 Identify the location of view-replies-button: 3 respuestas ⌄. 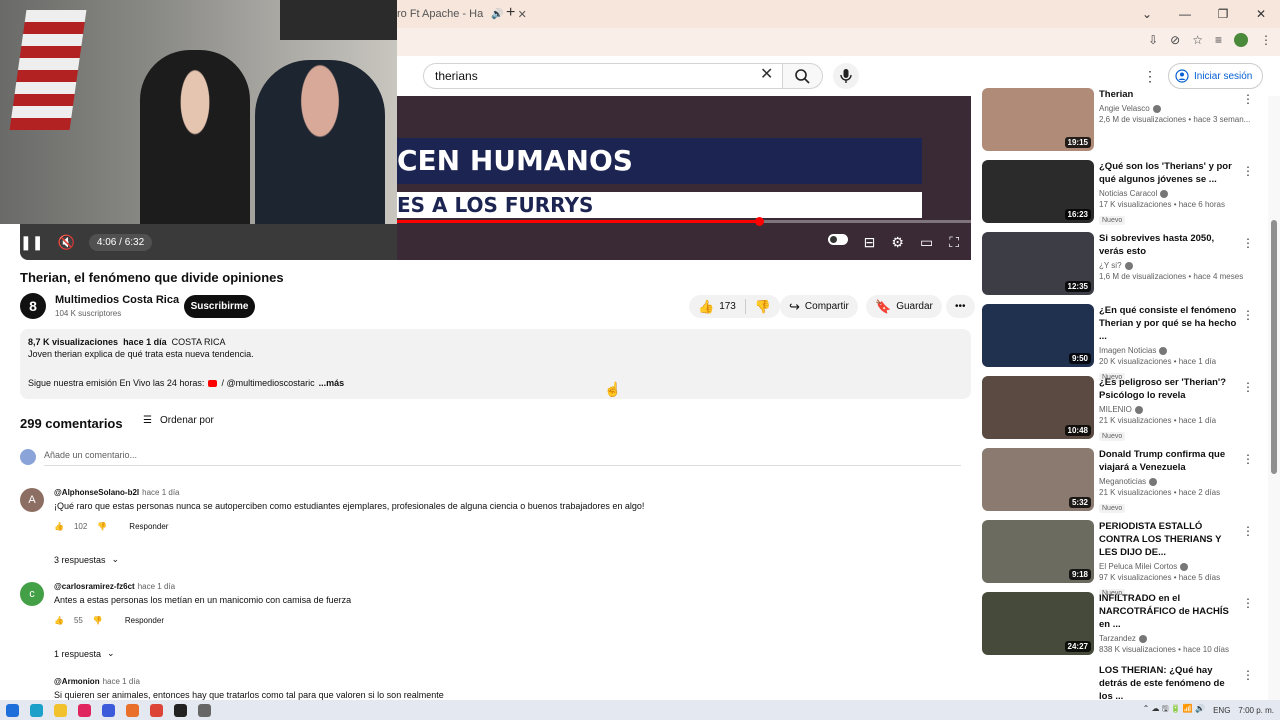
(86, 559).